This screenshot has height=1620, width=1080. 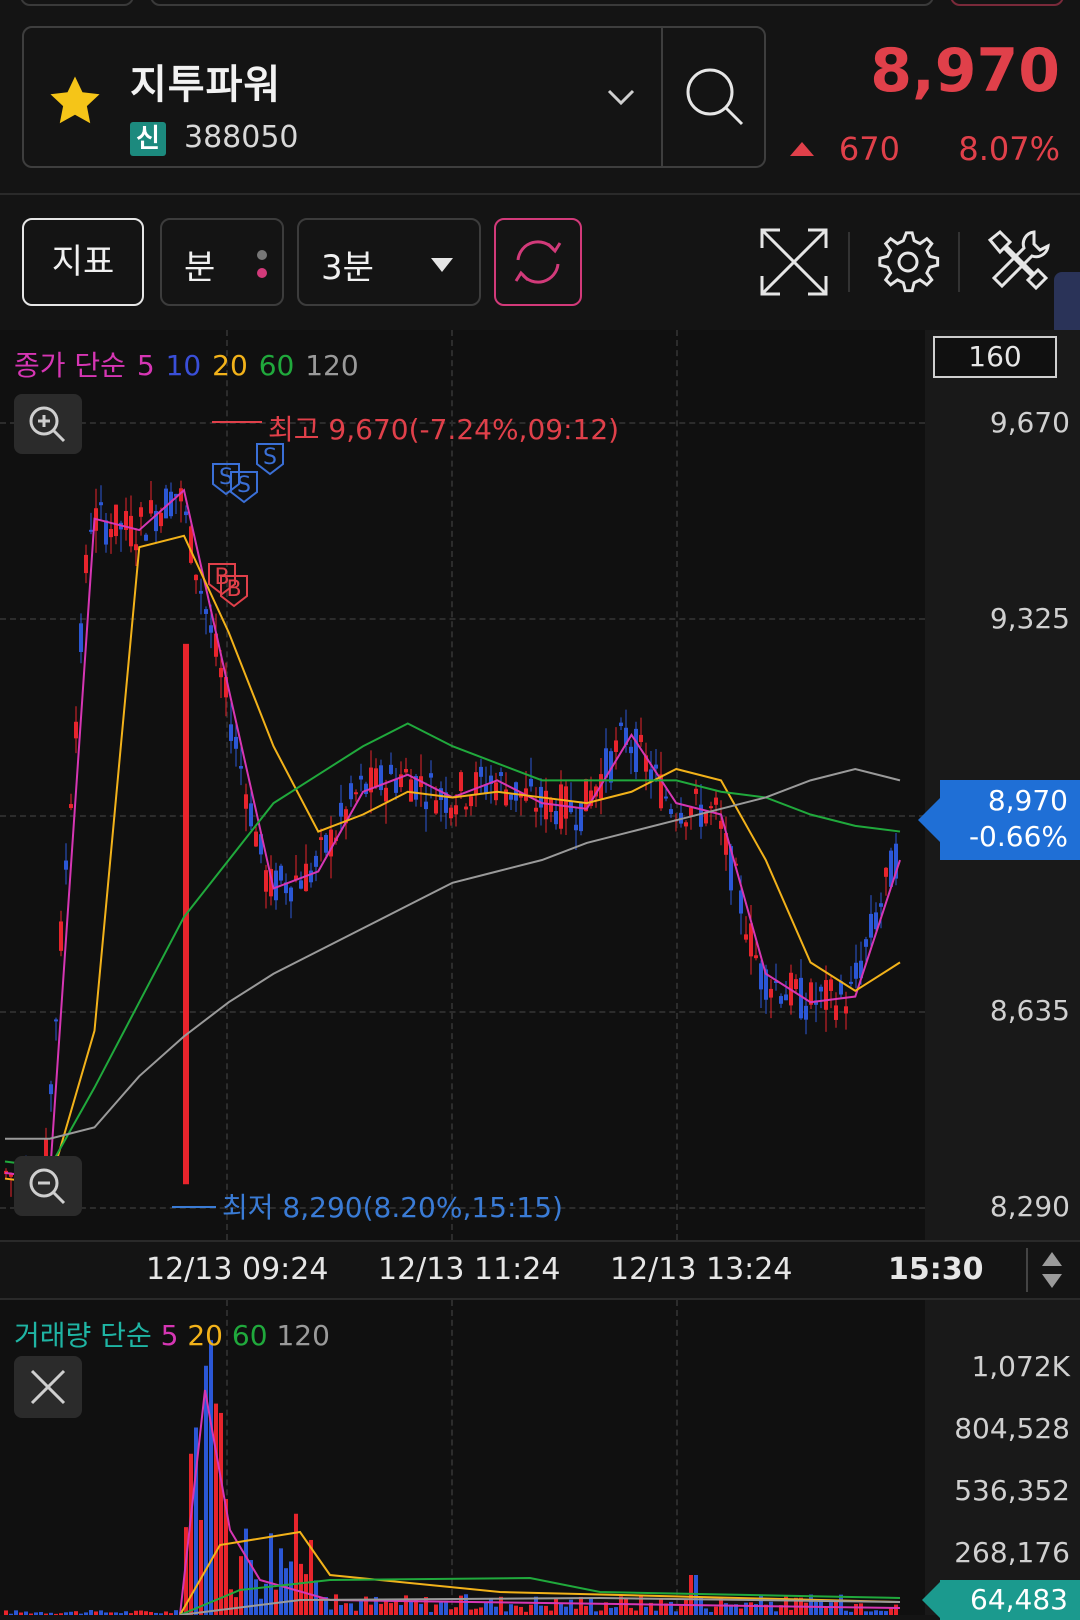 I want to click on current-volume-value: 64,483, so click(x=1019, y=1599).